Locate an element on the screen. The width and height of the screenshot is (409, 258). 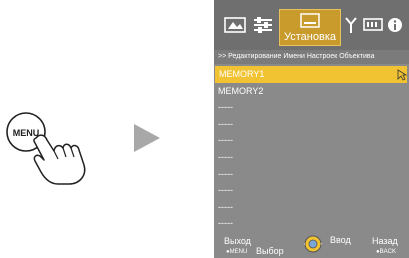
menu-button-label: MENU is located at coordinates (26, 133).